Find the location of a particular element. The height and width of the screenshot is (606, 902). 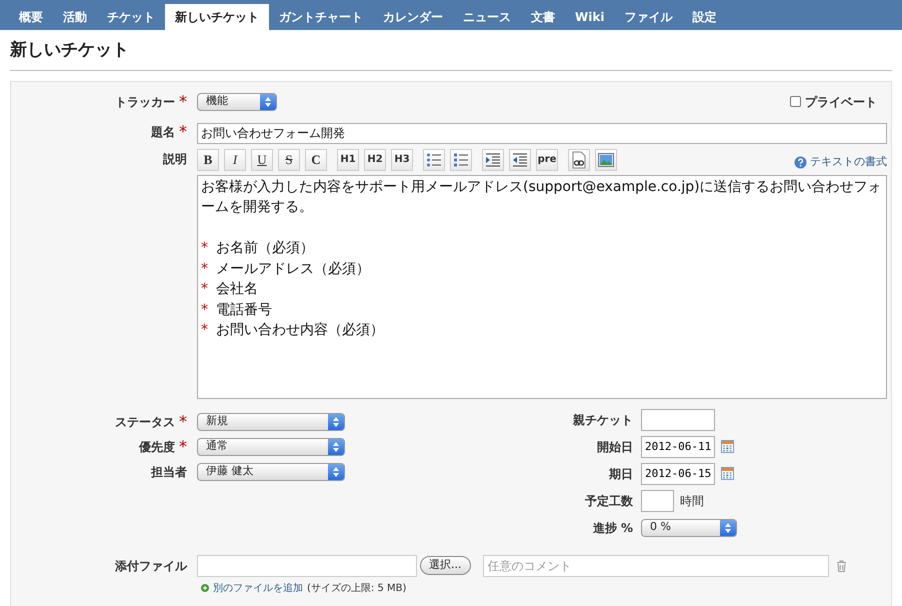

outdent-icon is located at coordinates (520, 159).